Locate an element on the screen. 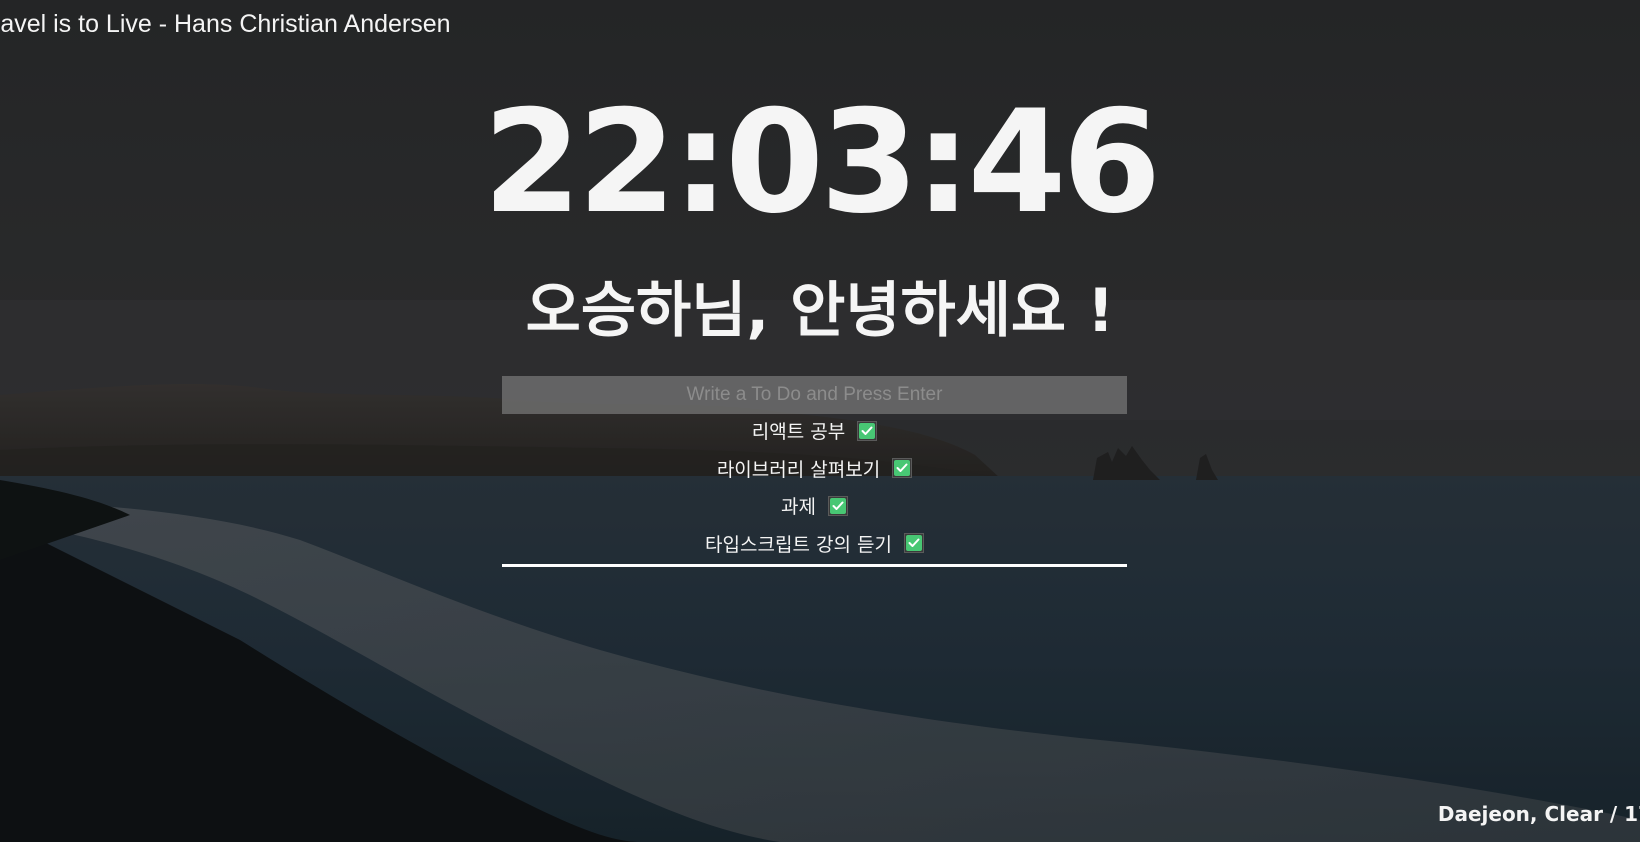  todo-item: 과제 is located at coordinates (814, 506).